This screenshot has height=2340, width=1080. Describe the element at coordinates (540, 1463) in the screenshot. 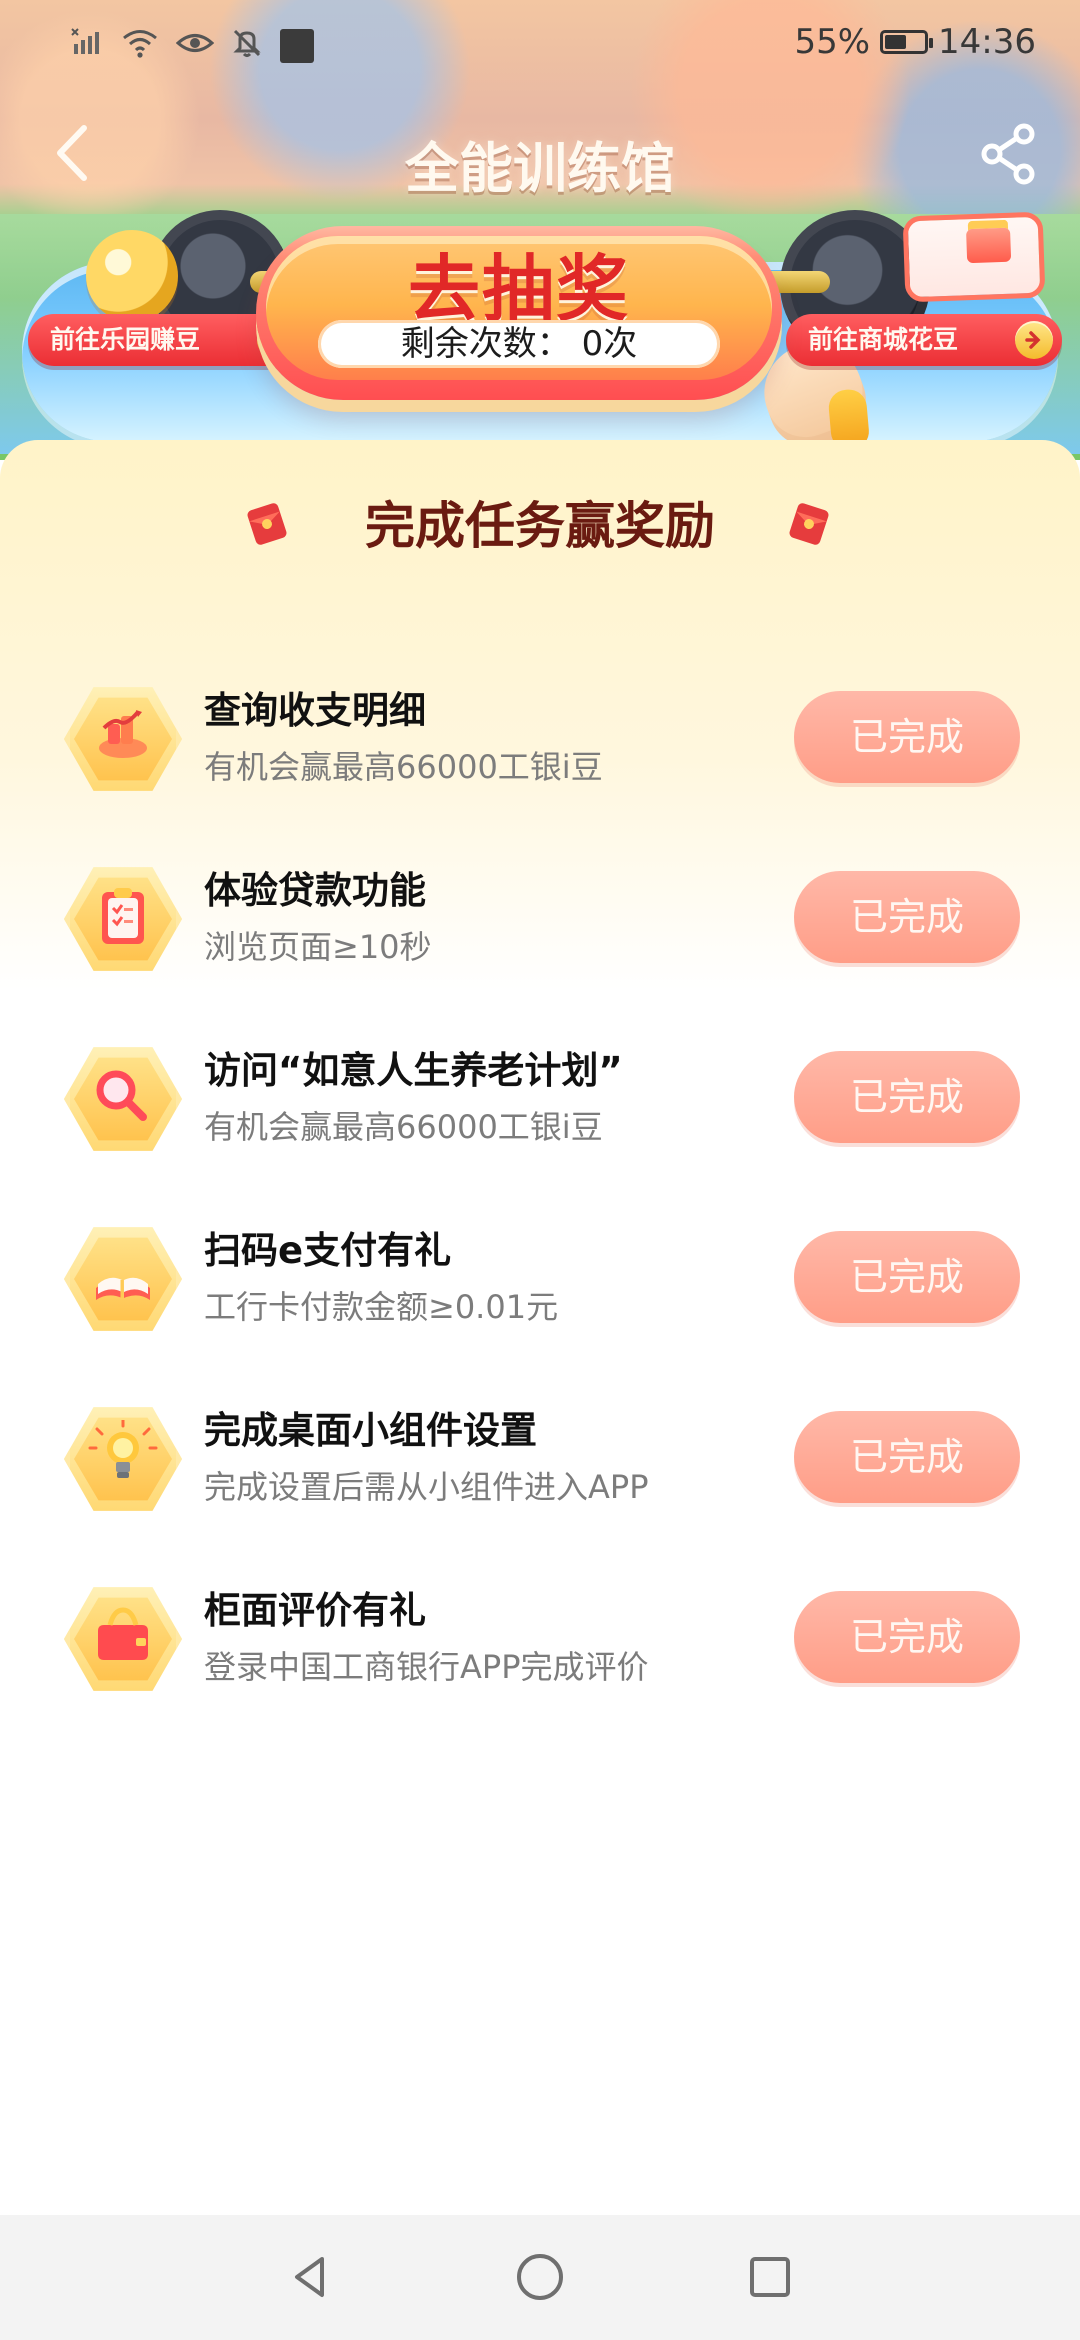

I see `task-item: 完成桌面小组件设置 完成设置后需从小组件进入APP 已完成` at that location.